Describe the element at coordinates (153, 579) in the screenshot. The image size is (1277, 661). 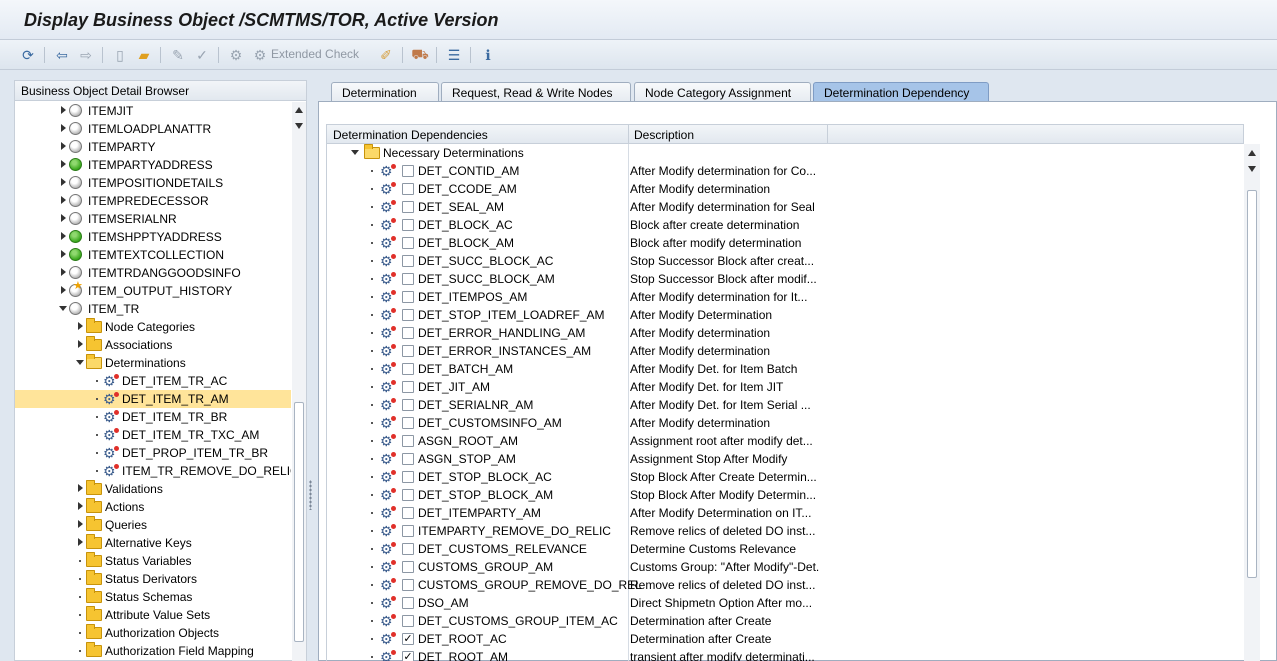
I see `tree-node: Status Derivators` at that location.